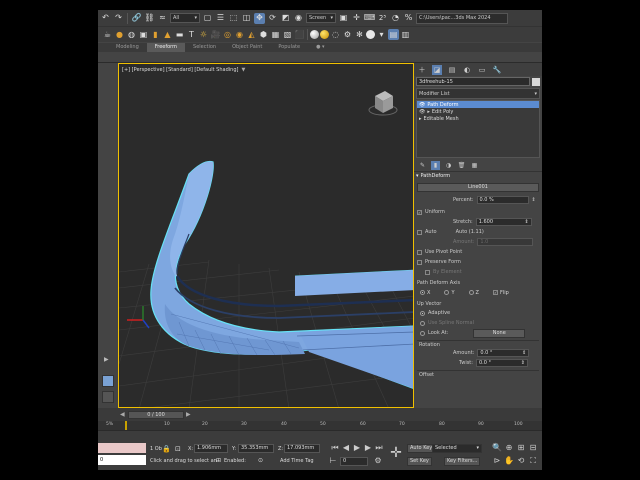 Image resolution: width=640 pixels, height=480 pixels. What do you see at coordinates (478, 93) in the screenshot?
I see `modifier-list-dropdown: Modifier List ▾` at bounding box center [478, 93].